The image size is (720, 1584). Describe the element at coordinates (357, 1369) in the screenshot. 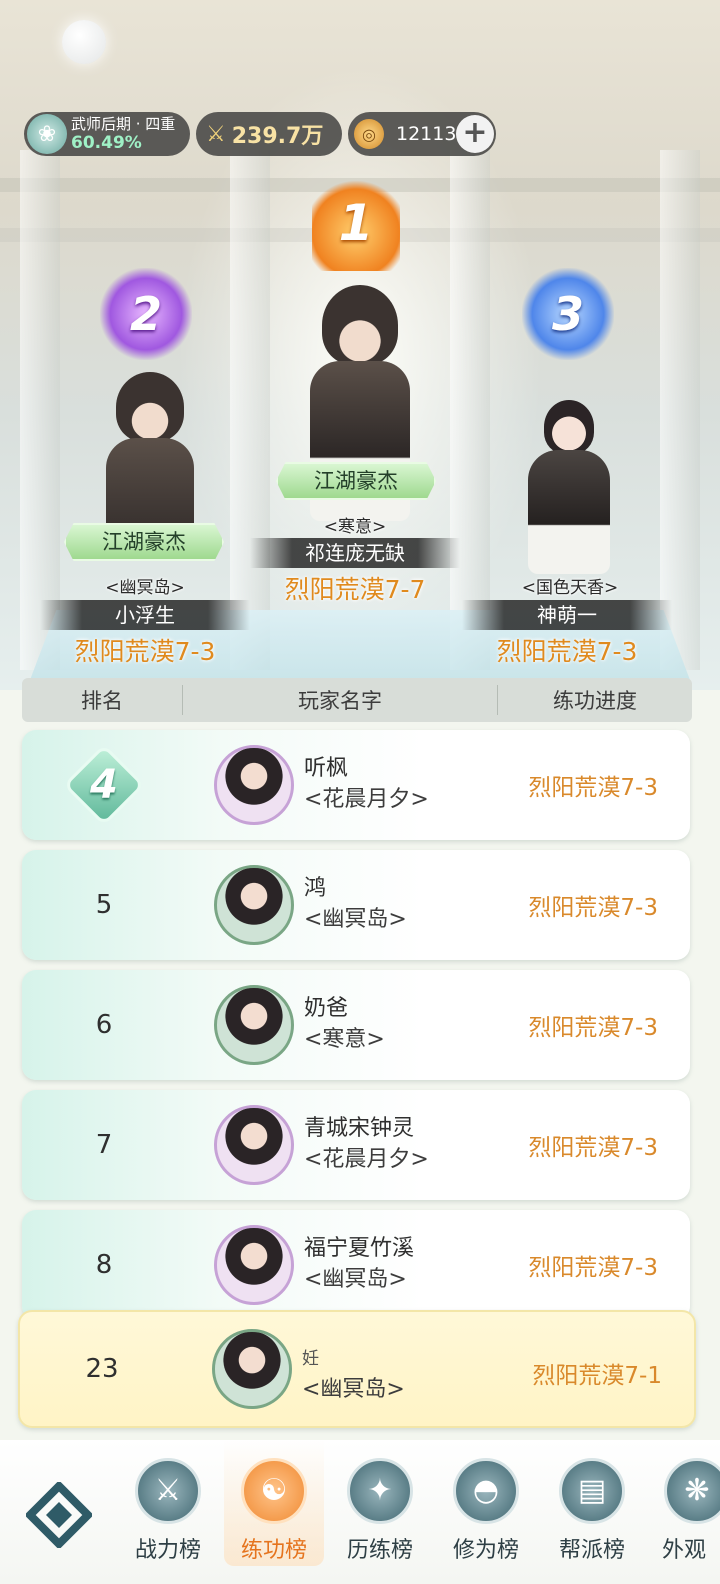

I see `my-rank-row: 23 妊 <幽冥岛> 烈阳荒漠7-1` at that location.